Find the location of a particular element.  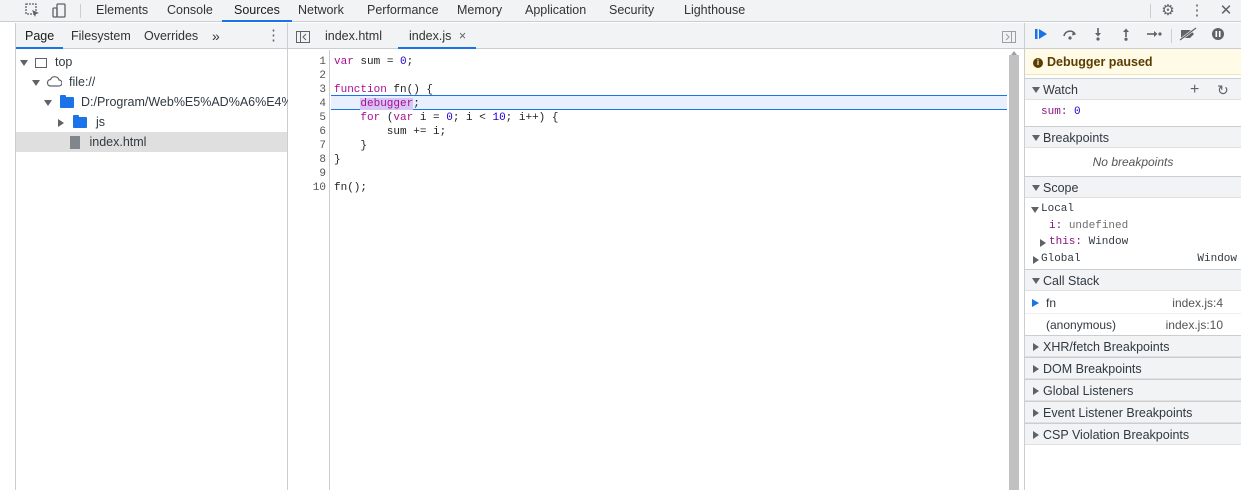

code-line-3: function fn() { is located at coordinates (384, 90).